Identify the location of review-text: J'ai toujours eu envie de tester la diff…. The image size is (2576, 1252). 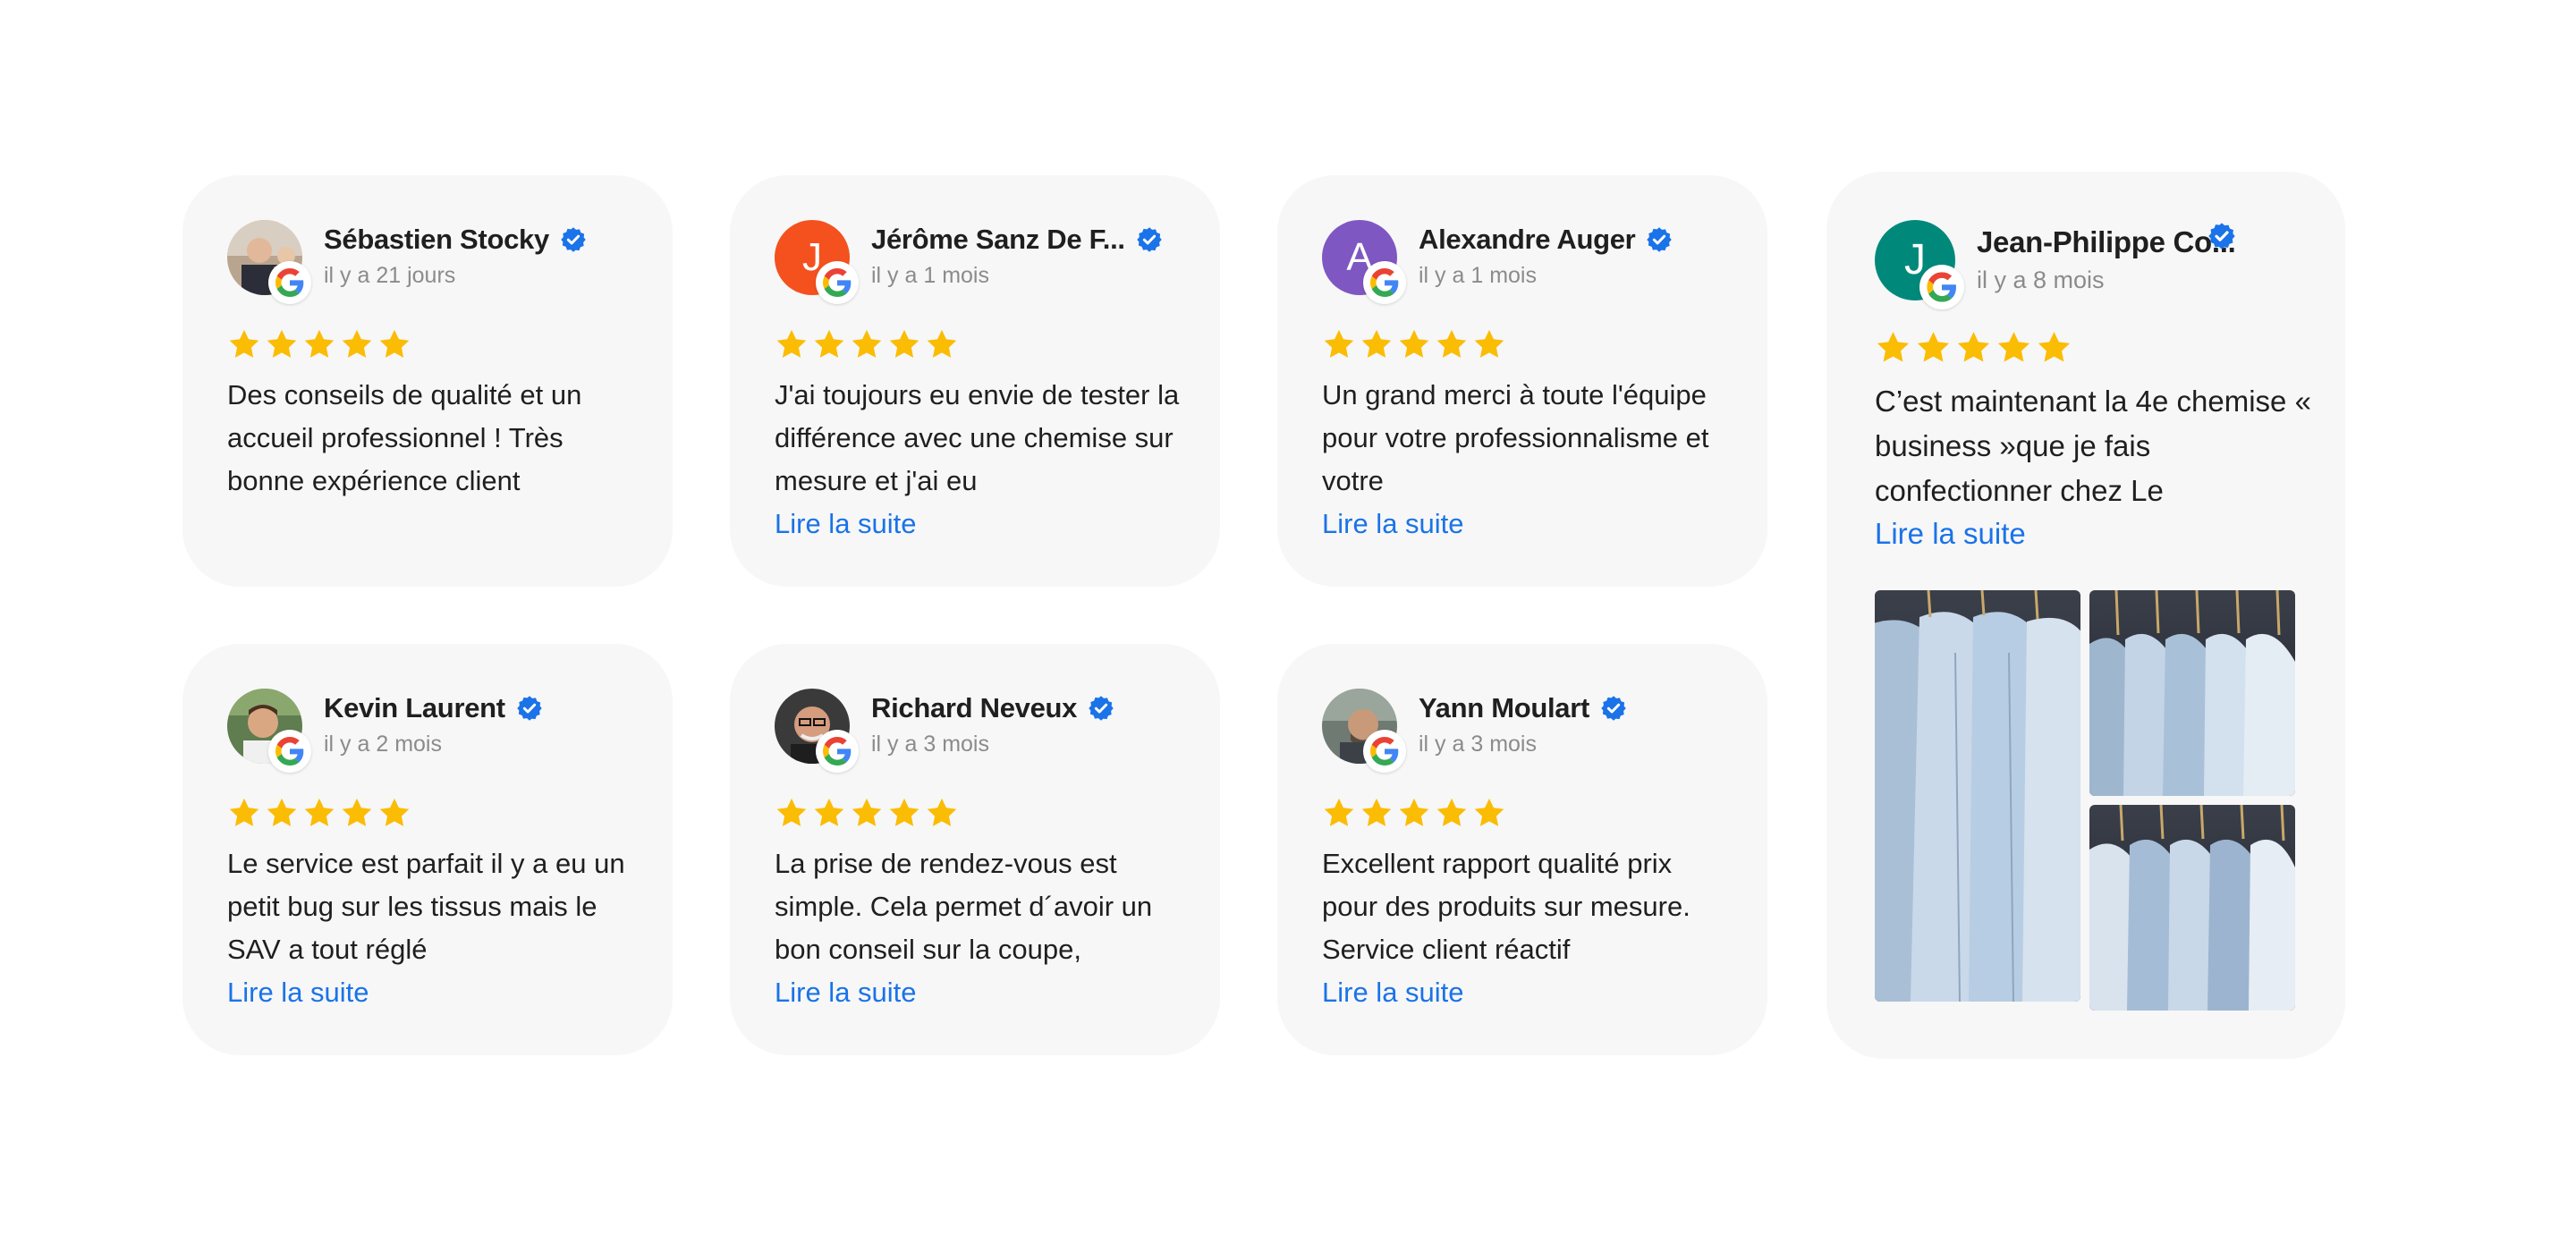
(977, 438).